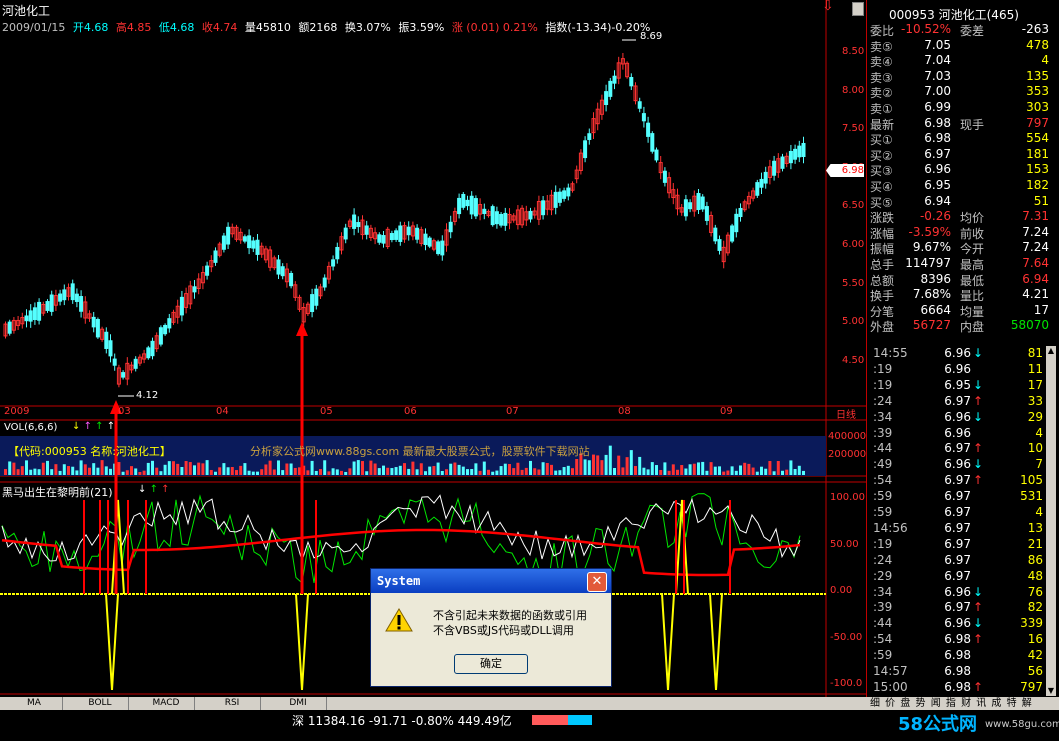  I want to click on tick-volume: 42, so click(1035, 655).